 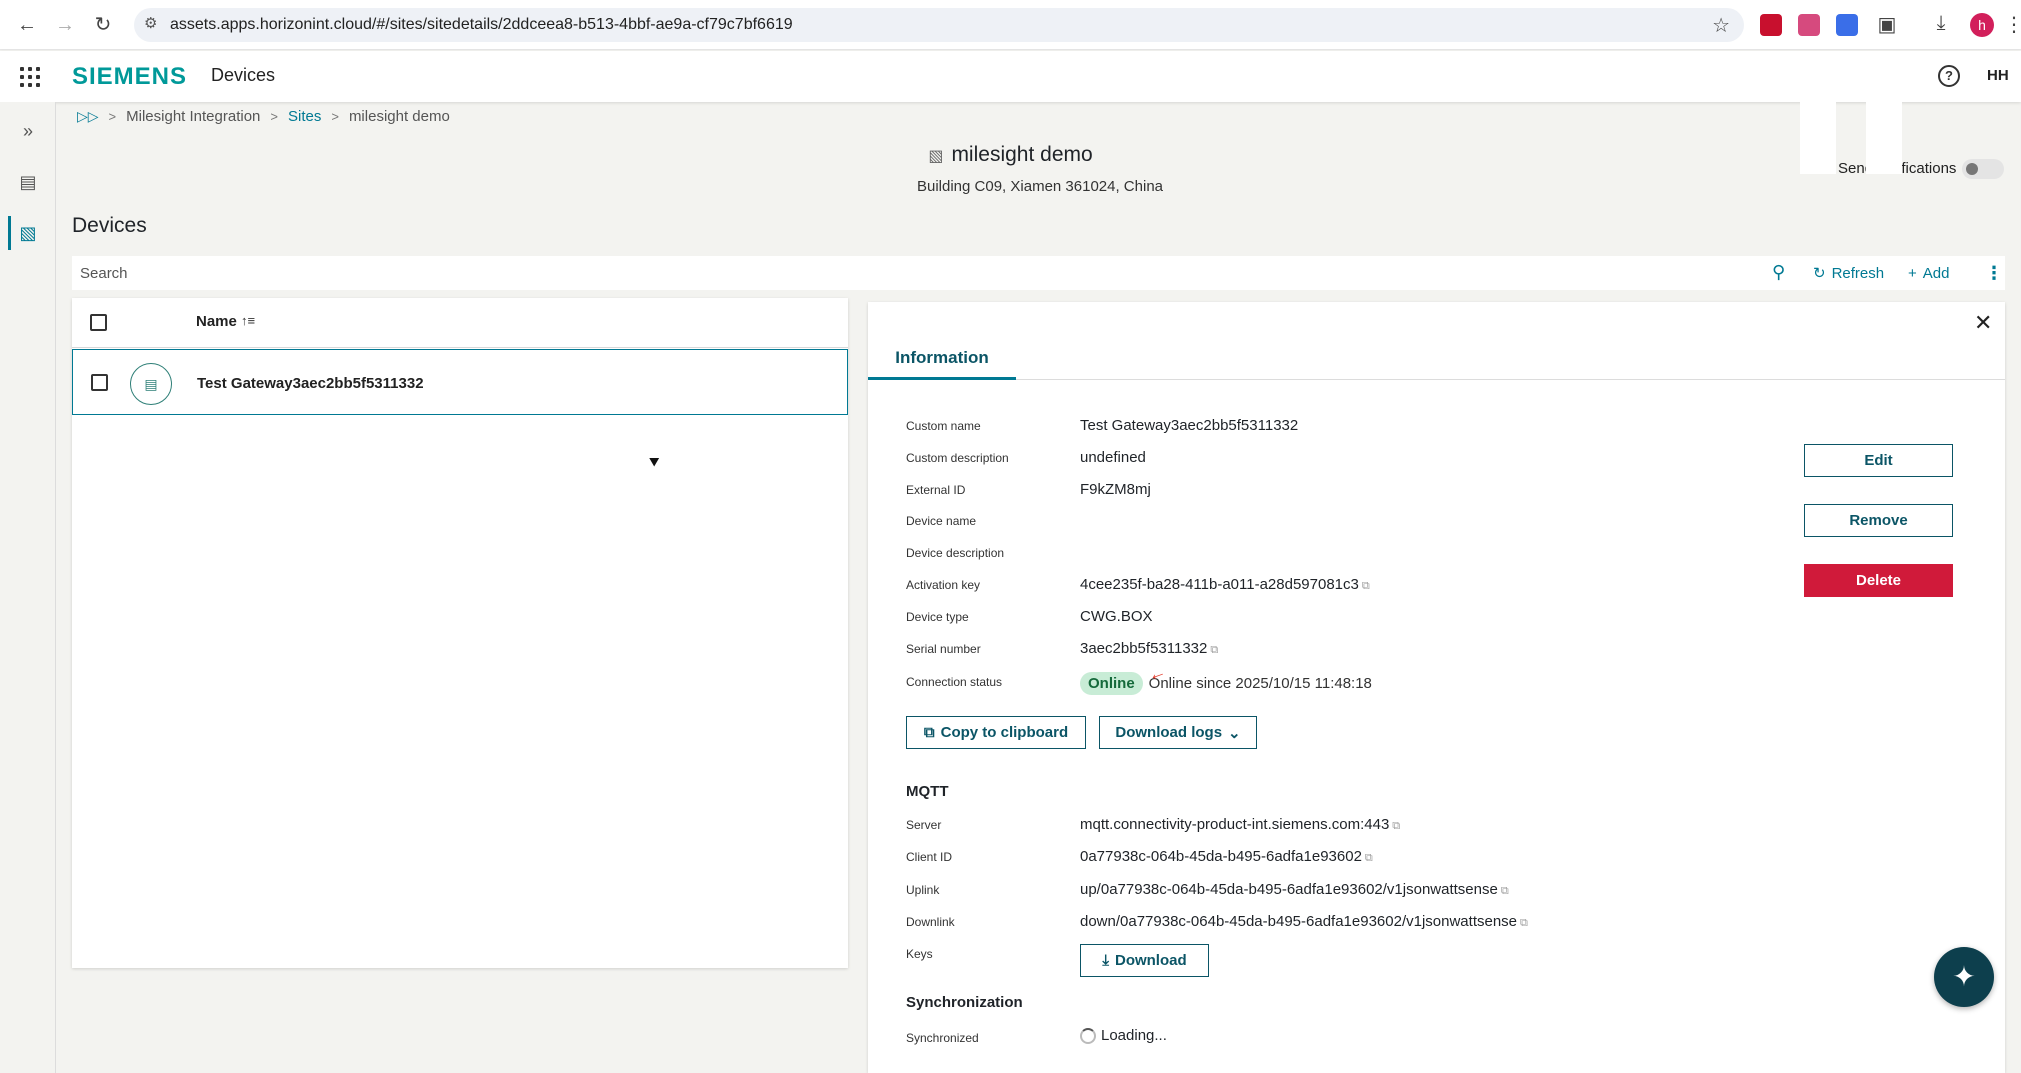 I want to click on search-icon: ⚲, so click(x=1782, y=272).